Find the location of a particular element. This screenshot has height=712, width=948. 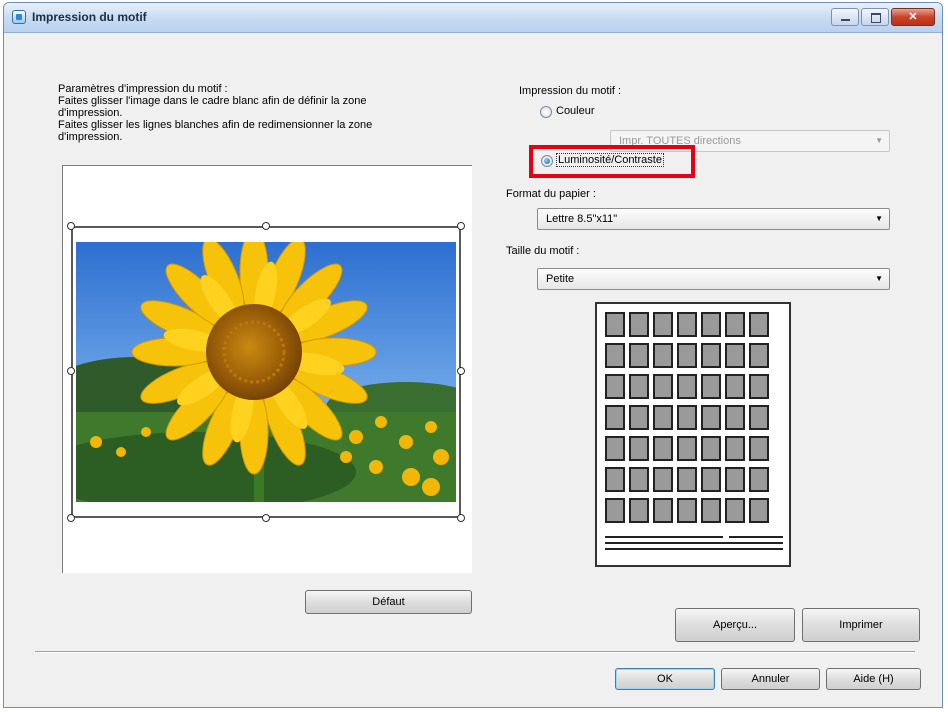

help-button: Aide (H) is located at coordinates (873, 679).